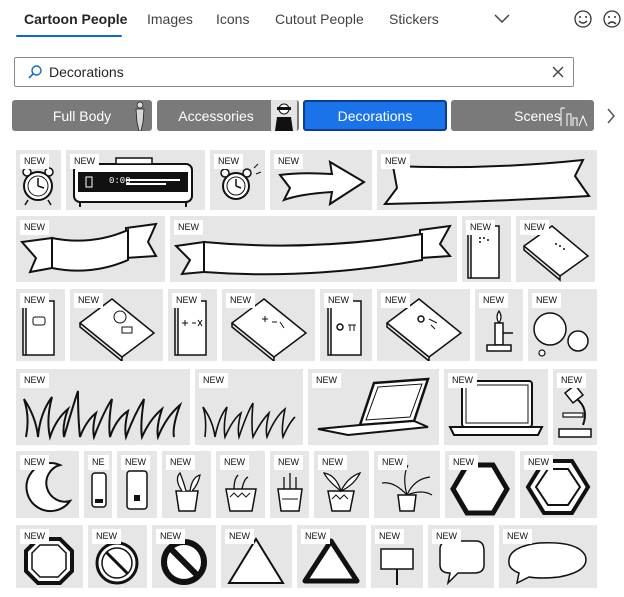  I want to click on braille-book-sticker: NEW, so click(486, 249).